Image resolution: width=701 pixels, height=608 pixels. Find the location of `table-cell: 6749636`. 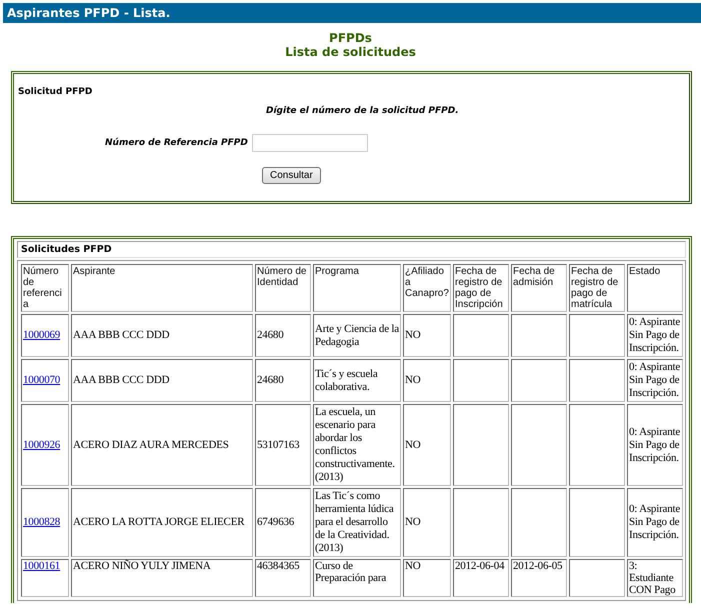

table-cell: 6749636 is located at coordinates (283, 522).